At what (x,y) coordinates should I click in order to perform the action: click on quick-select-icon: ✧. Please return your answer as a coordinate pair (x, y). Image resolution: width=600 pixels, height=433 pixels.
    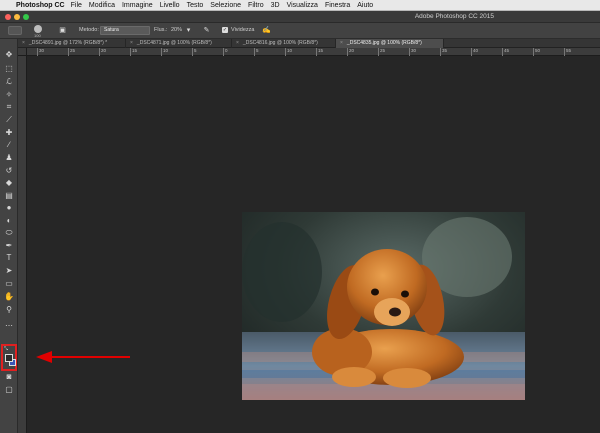
    Looking at the image, I should click on (9, 95).